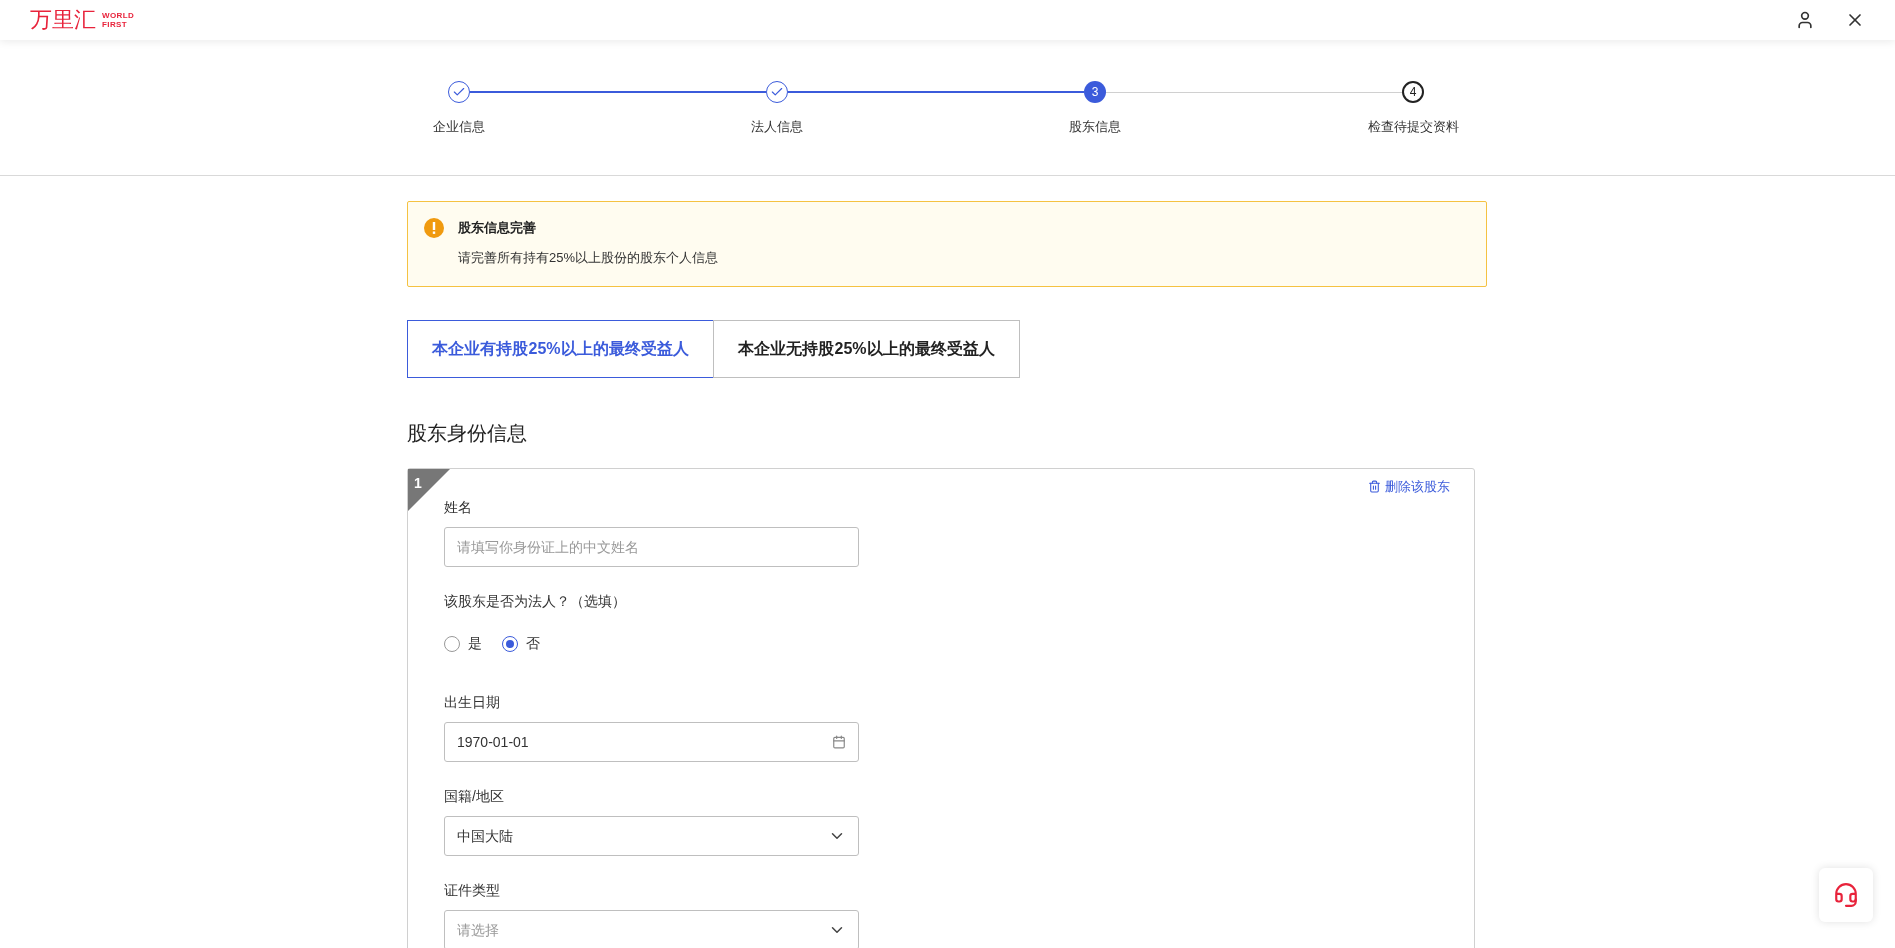 The image size is (1895, 948). I want to click on shareholder-index: 1, so click(418, 483).